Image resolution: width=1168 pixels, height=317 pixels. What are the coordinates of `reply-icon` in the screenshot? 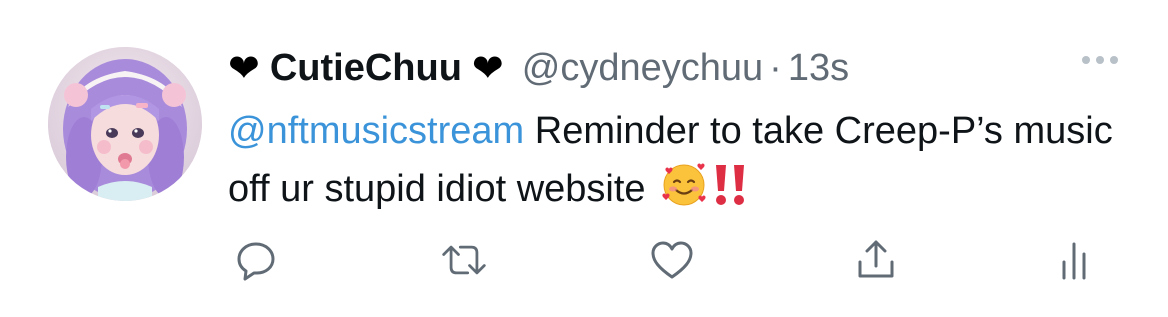 It's located at (256, 261).